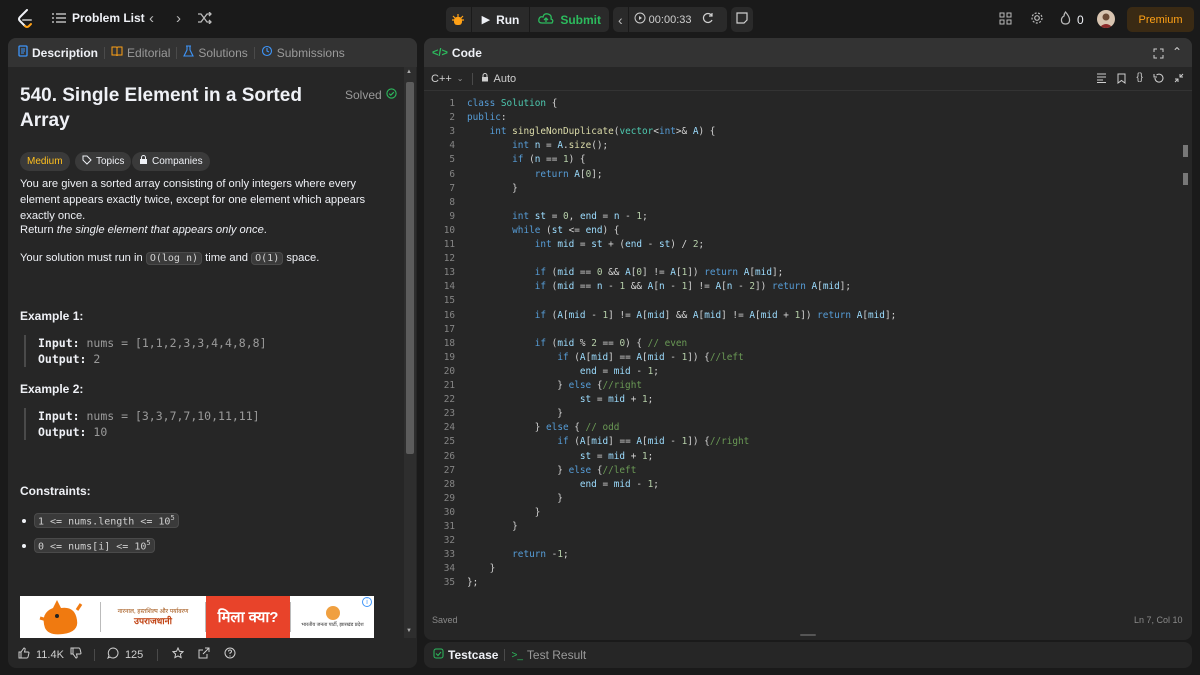 Image resolution: width=1200 pixels, height=675 pixels. What do you see at coordinates (543, 230) in the screenshot?
I see `code-line: while (st <= end) {` at bounding box center [543, 230].